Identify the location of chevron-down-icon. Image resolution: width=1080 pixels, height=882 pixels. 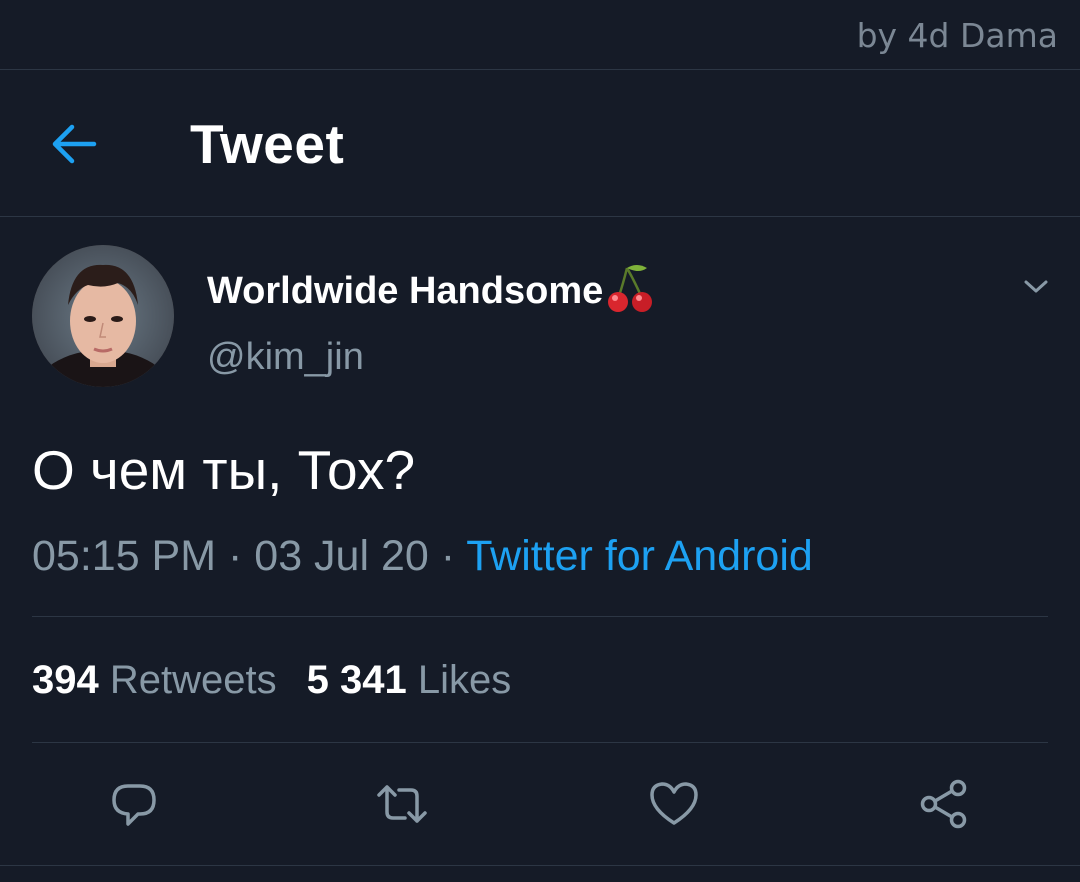
(1036, 286).